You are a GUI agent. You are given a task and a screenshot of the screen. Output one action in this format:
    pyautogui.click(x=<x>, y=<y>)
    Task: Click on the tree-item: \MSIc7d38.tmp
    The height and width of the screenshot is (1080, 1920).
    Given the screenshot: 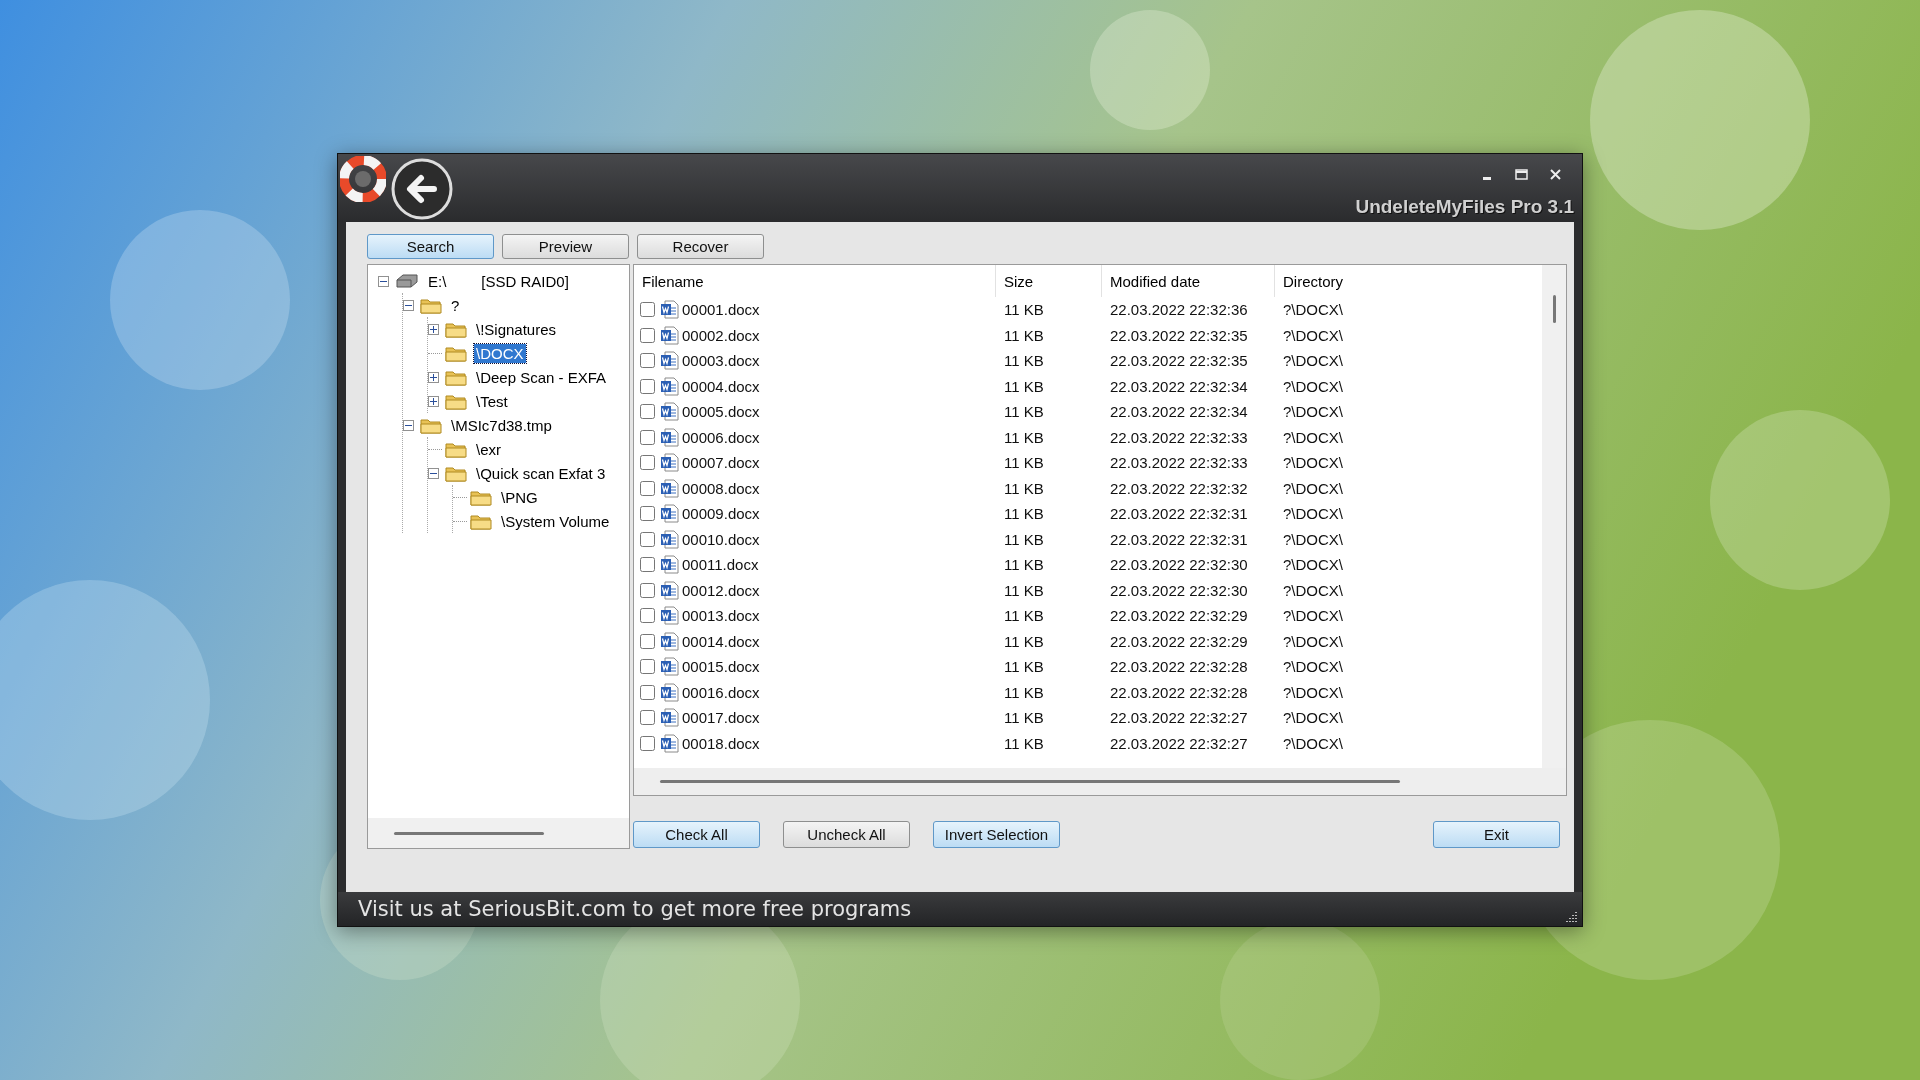 What is the action you would take?
    pyautogui.click(x=501, y=425)
    